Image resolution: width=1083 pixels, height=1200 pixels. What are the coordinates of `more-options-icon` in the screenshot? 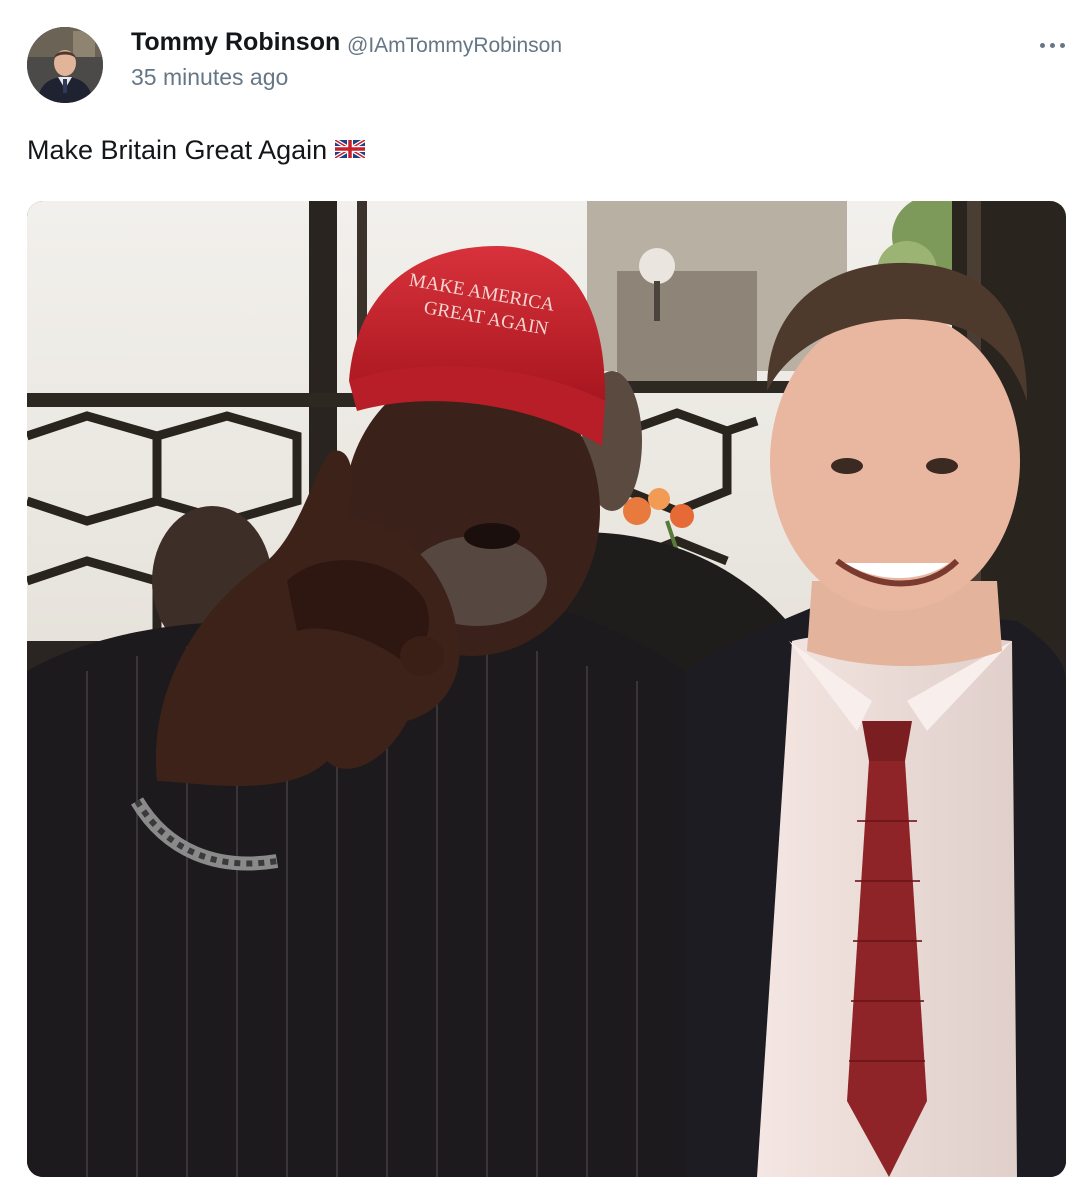 It's located at (1053, 44).